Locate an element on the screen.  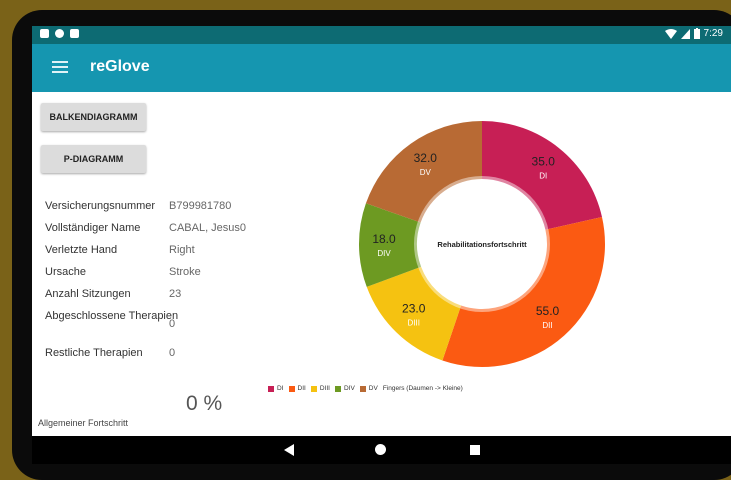
info-label: Restliche Therapien is located at coordinates (94, 353).